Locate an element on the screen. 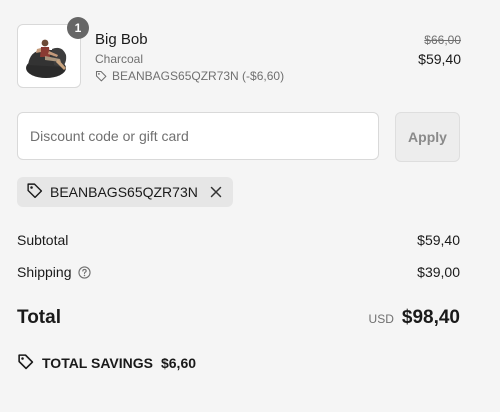 The height and width of the screenshot is (412, 500). total-amount: USD $98,40 is located at coordinates (414, 318).